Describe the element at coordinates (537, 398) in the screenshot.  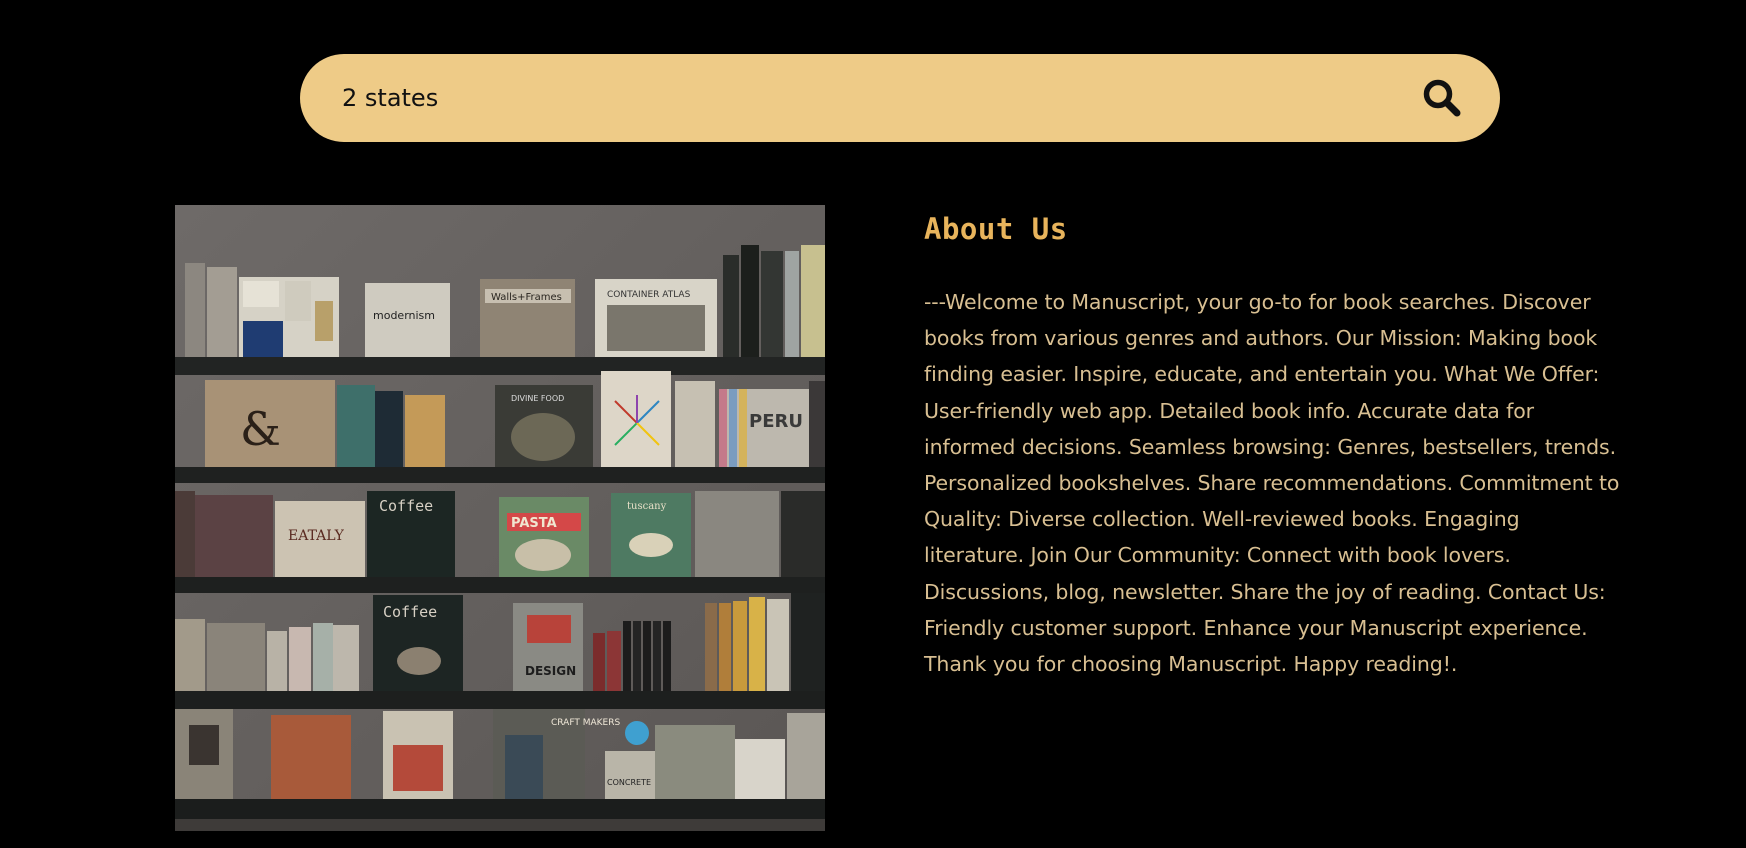
I see `svg-text: DIVINE FOOD` at that location.